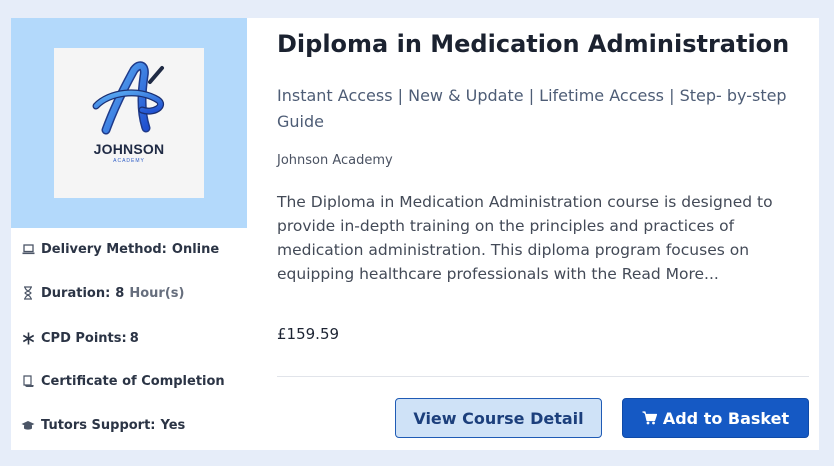 The width and height of the screenshot is (834, 466). I want to click on course-price: £159.59, so click(308, 334).